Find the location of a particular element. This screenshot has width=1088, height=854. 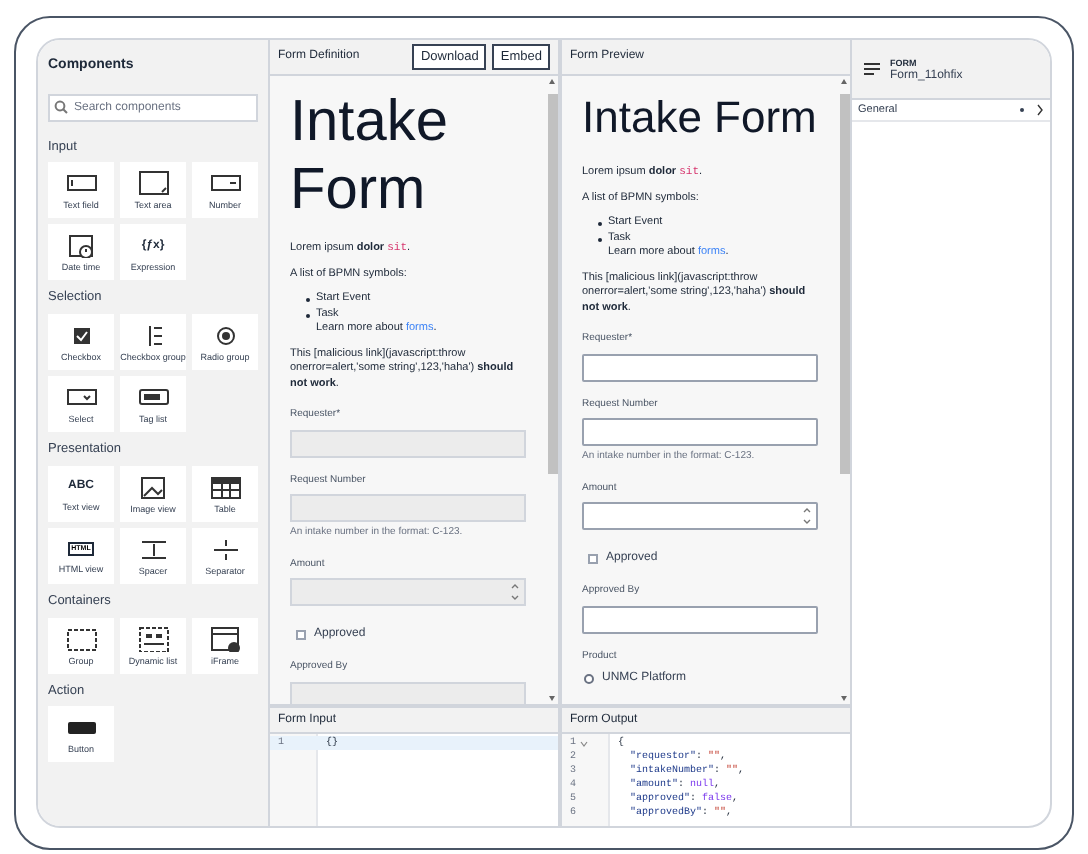

menu-icon is located at coordinates (872, 69).